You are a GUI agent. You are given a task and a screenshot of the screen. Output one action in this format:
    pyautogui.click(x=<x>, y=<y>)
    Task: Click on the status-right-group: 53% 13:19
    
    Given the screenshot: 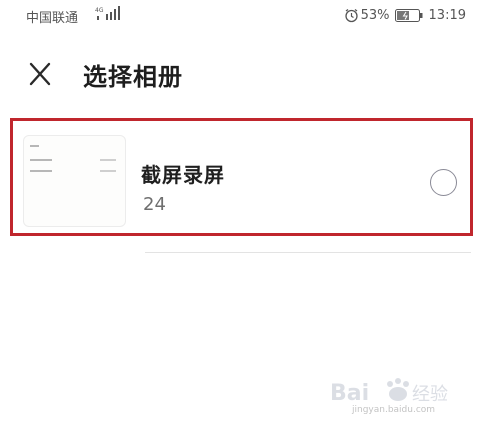 What is the action you would take?
    pyautogui.click(x=405, y=15)
    